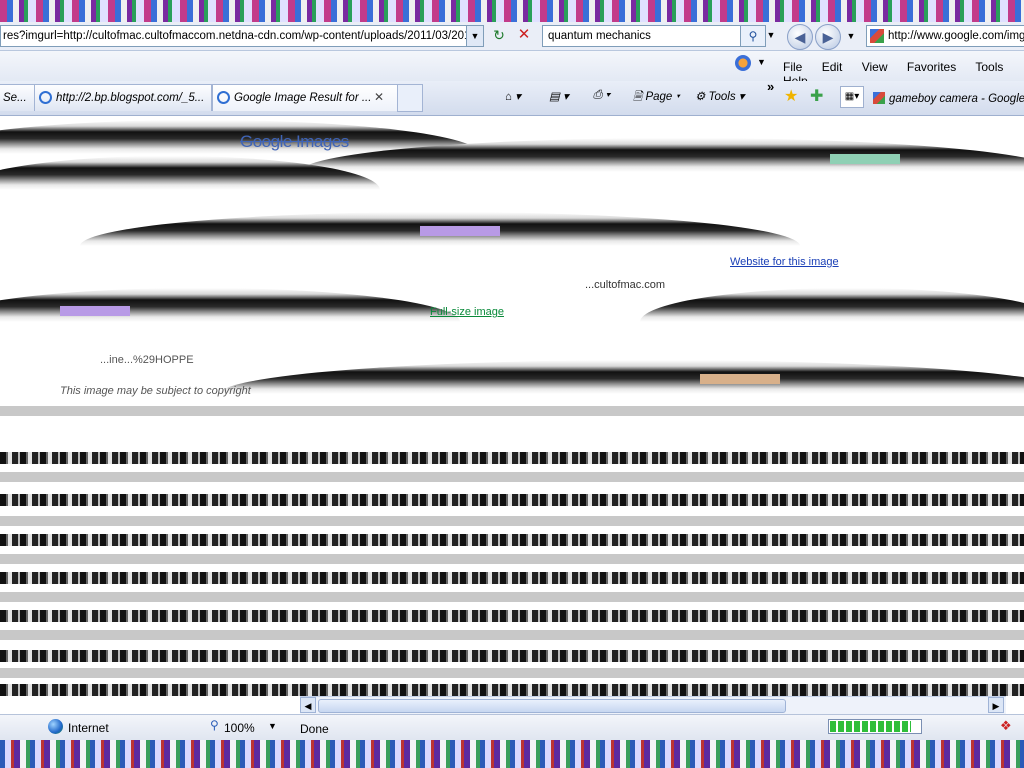 The width and height of the screenshot is (1024, 768). I want to click on image-name-text: ...ine...%29HOPPE, so click(147, 360).